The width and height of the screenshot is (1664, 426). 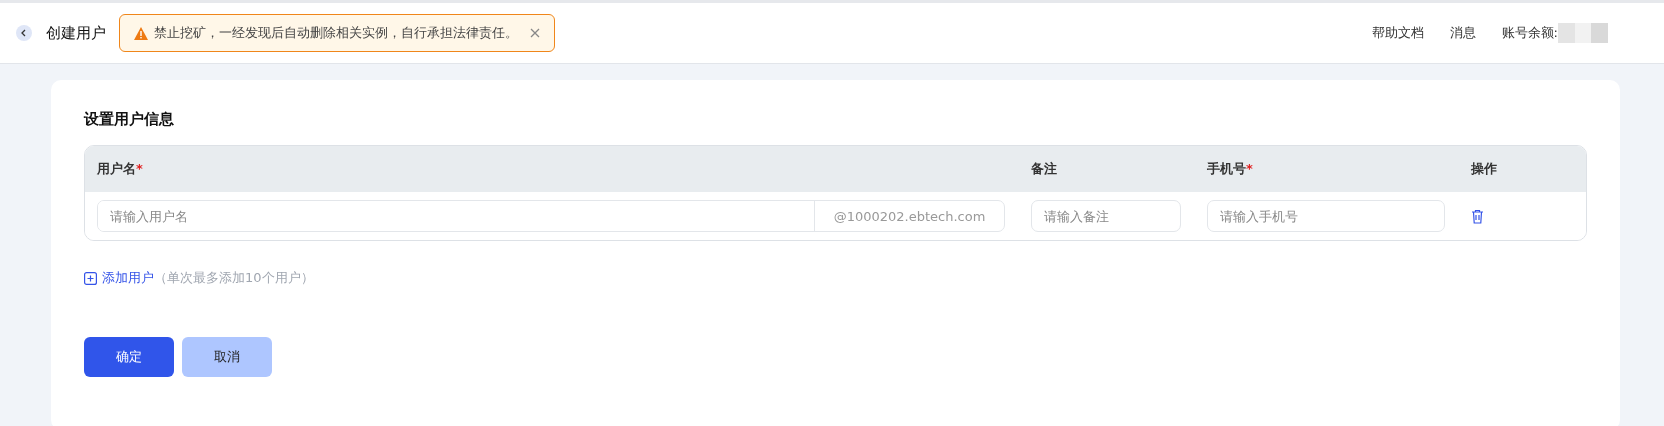 I want to click on chevron-left-icon, so click(x=24, y=33).